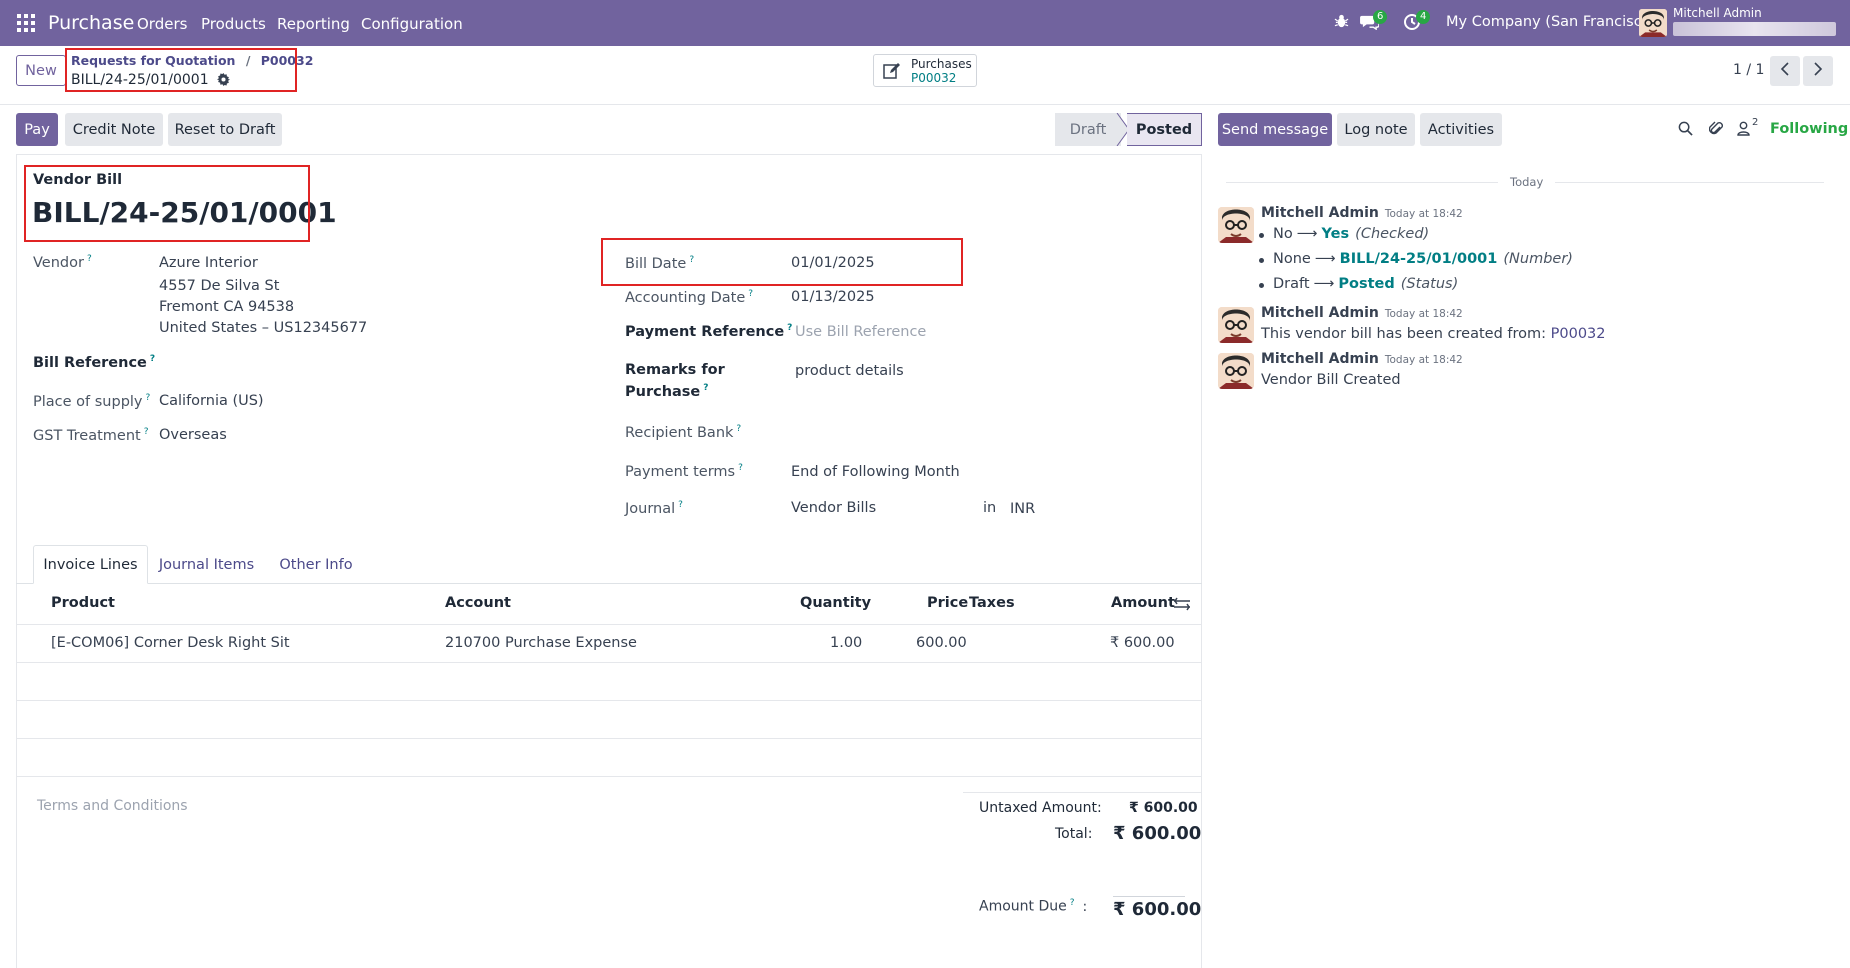 This screenshot has width=1850, height=968. What do you see at coordinates (947, 603) in the screenshot?
I see `column-price: Price` at bounding box center [947, 603].